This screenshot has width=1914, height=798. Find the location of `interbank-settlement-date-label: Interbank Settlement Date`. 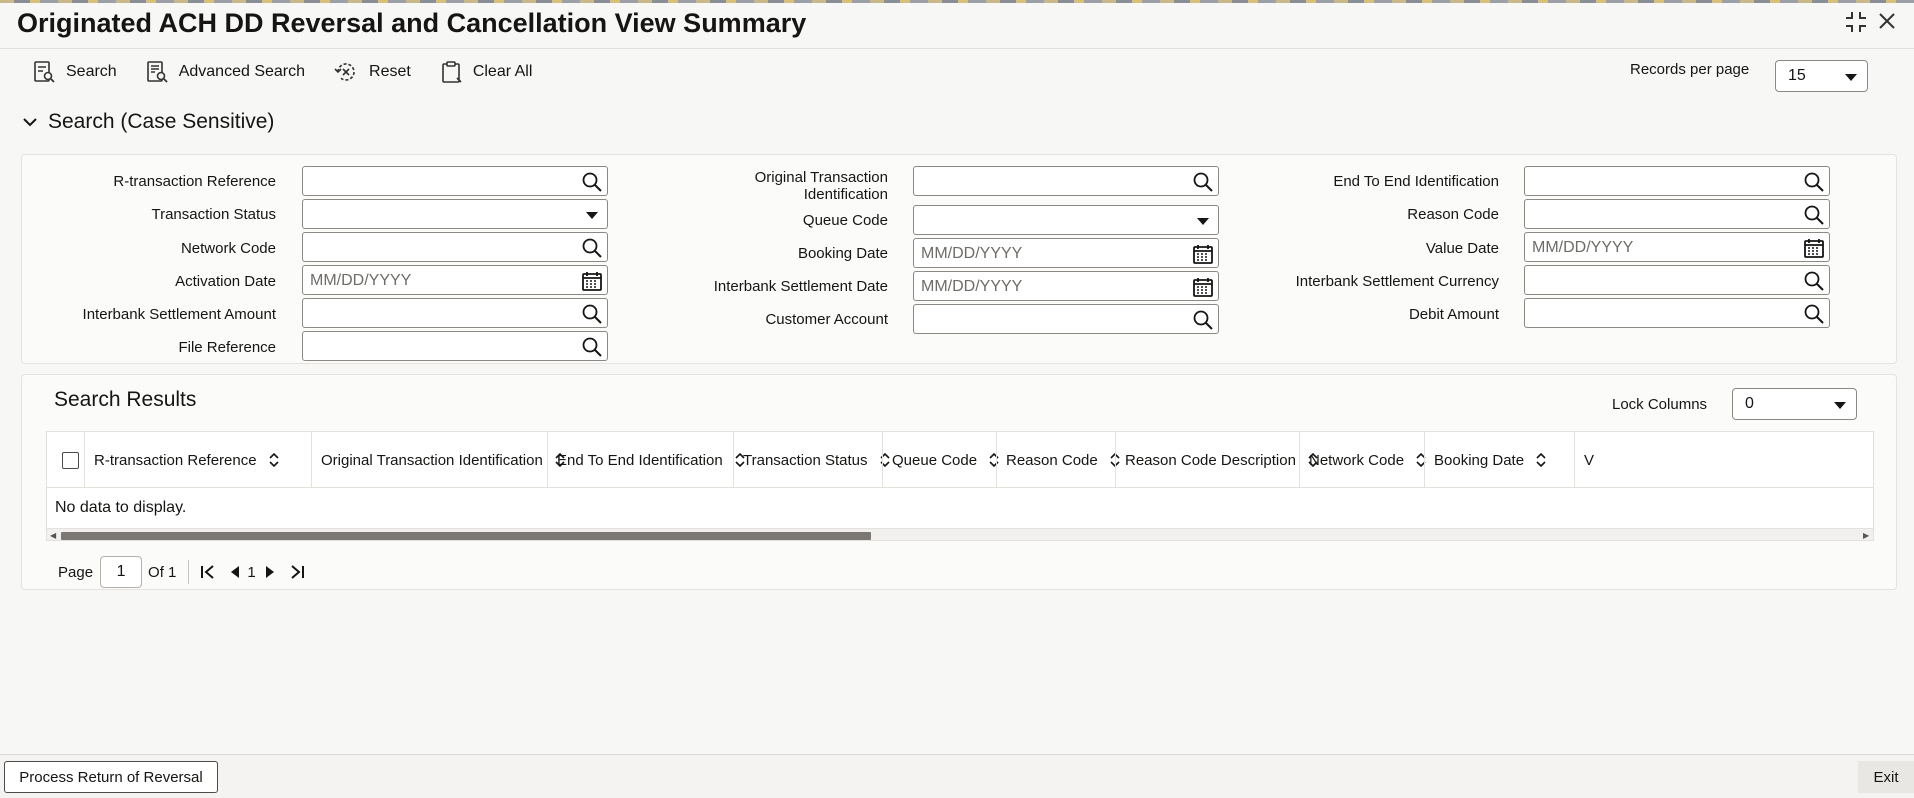

interbank-settlement-date-label: Interbank Settlement Date is located at coordinates (800, 286).